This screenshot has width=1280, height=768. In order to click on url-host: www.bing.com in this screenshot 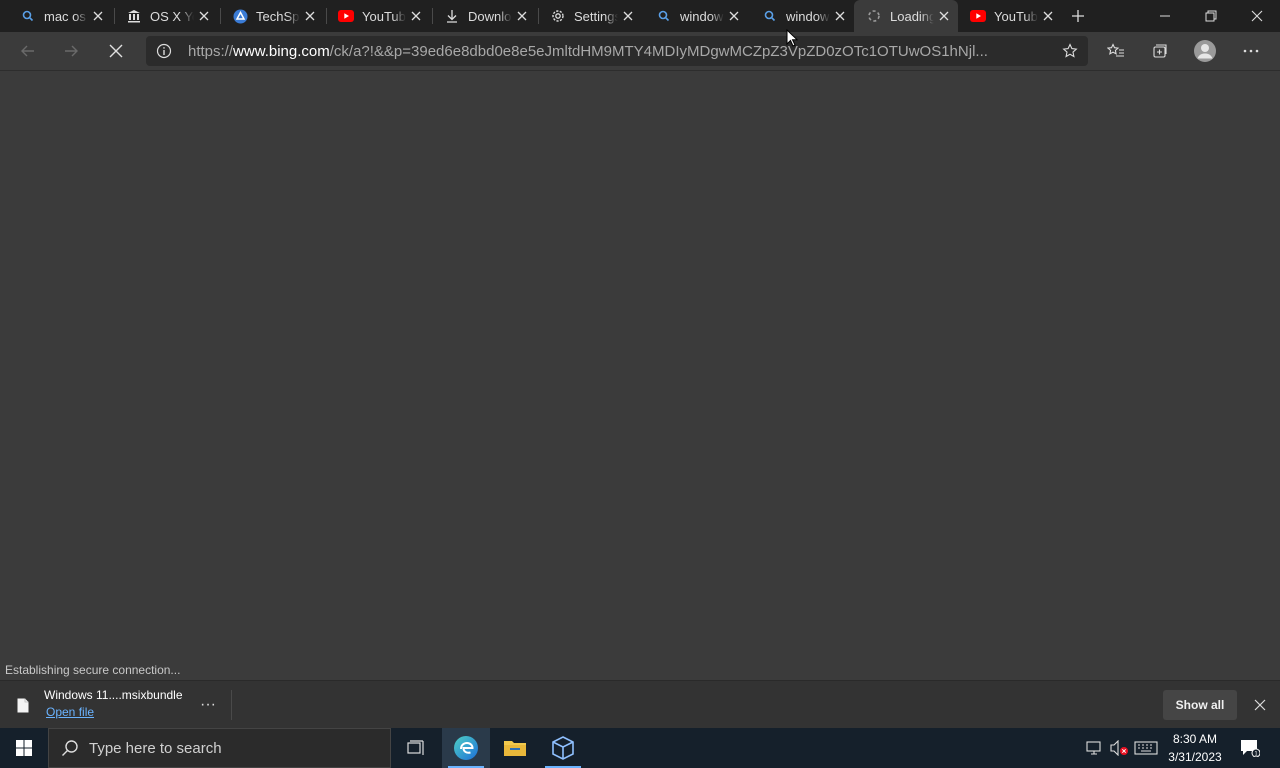, I will do `click(281, 51)`.